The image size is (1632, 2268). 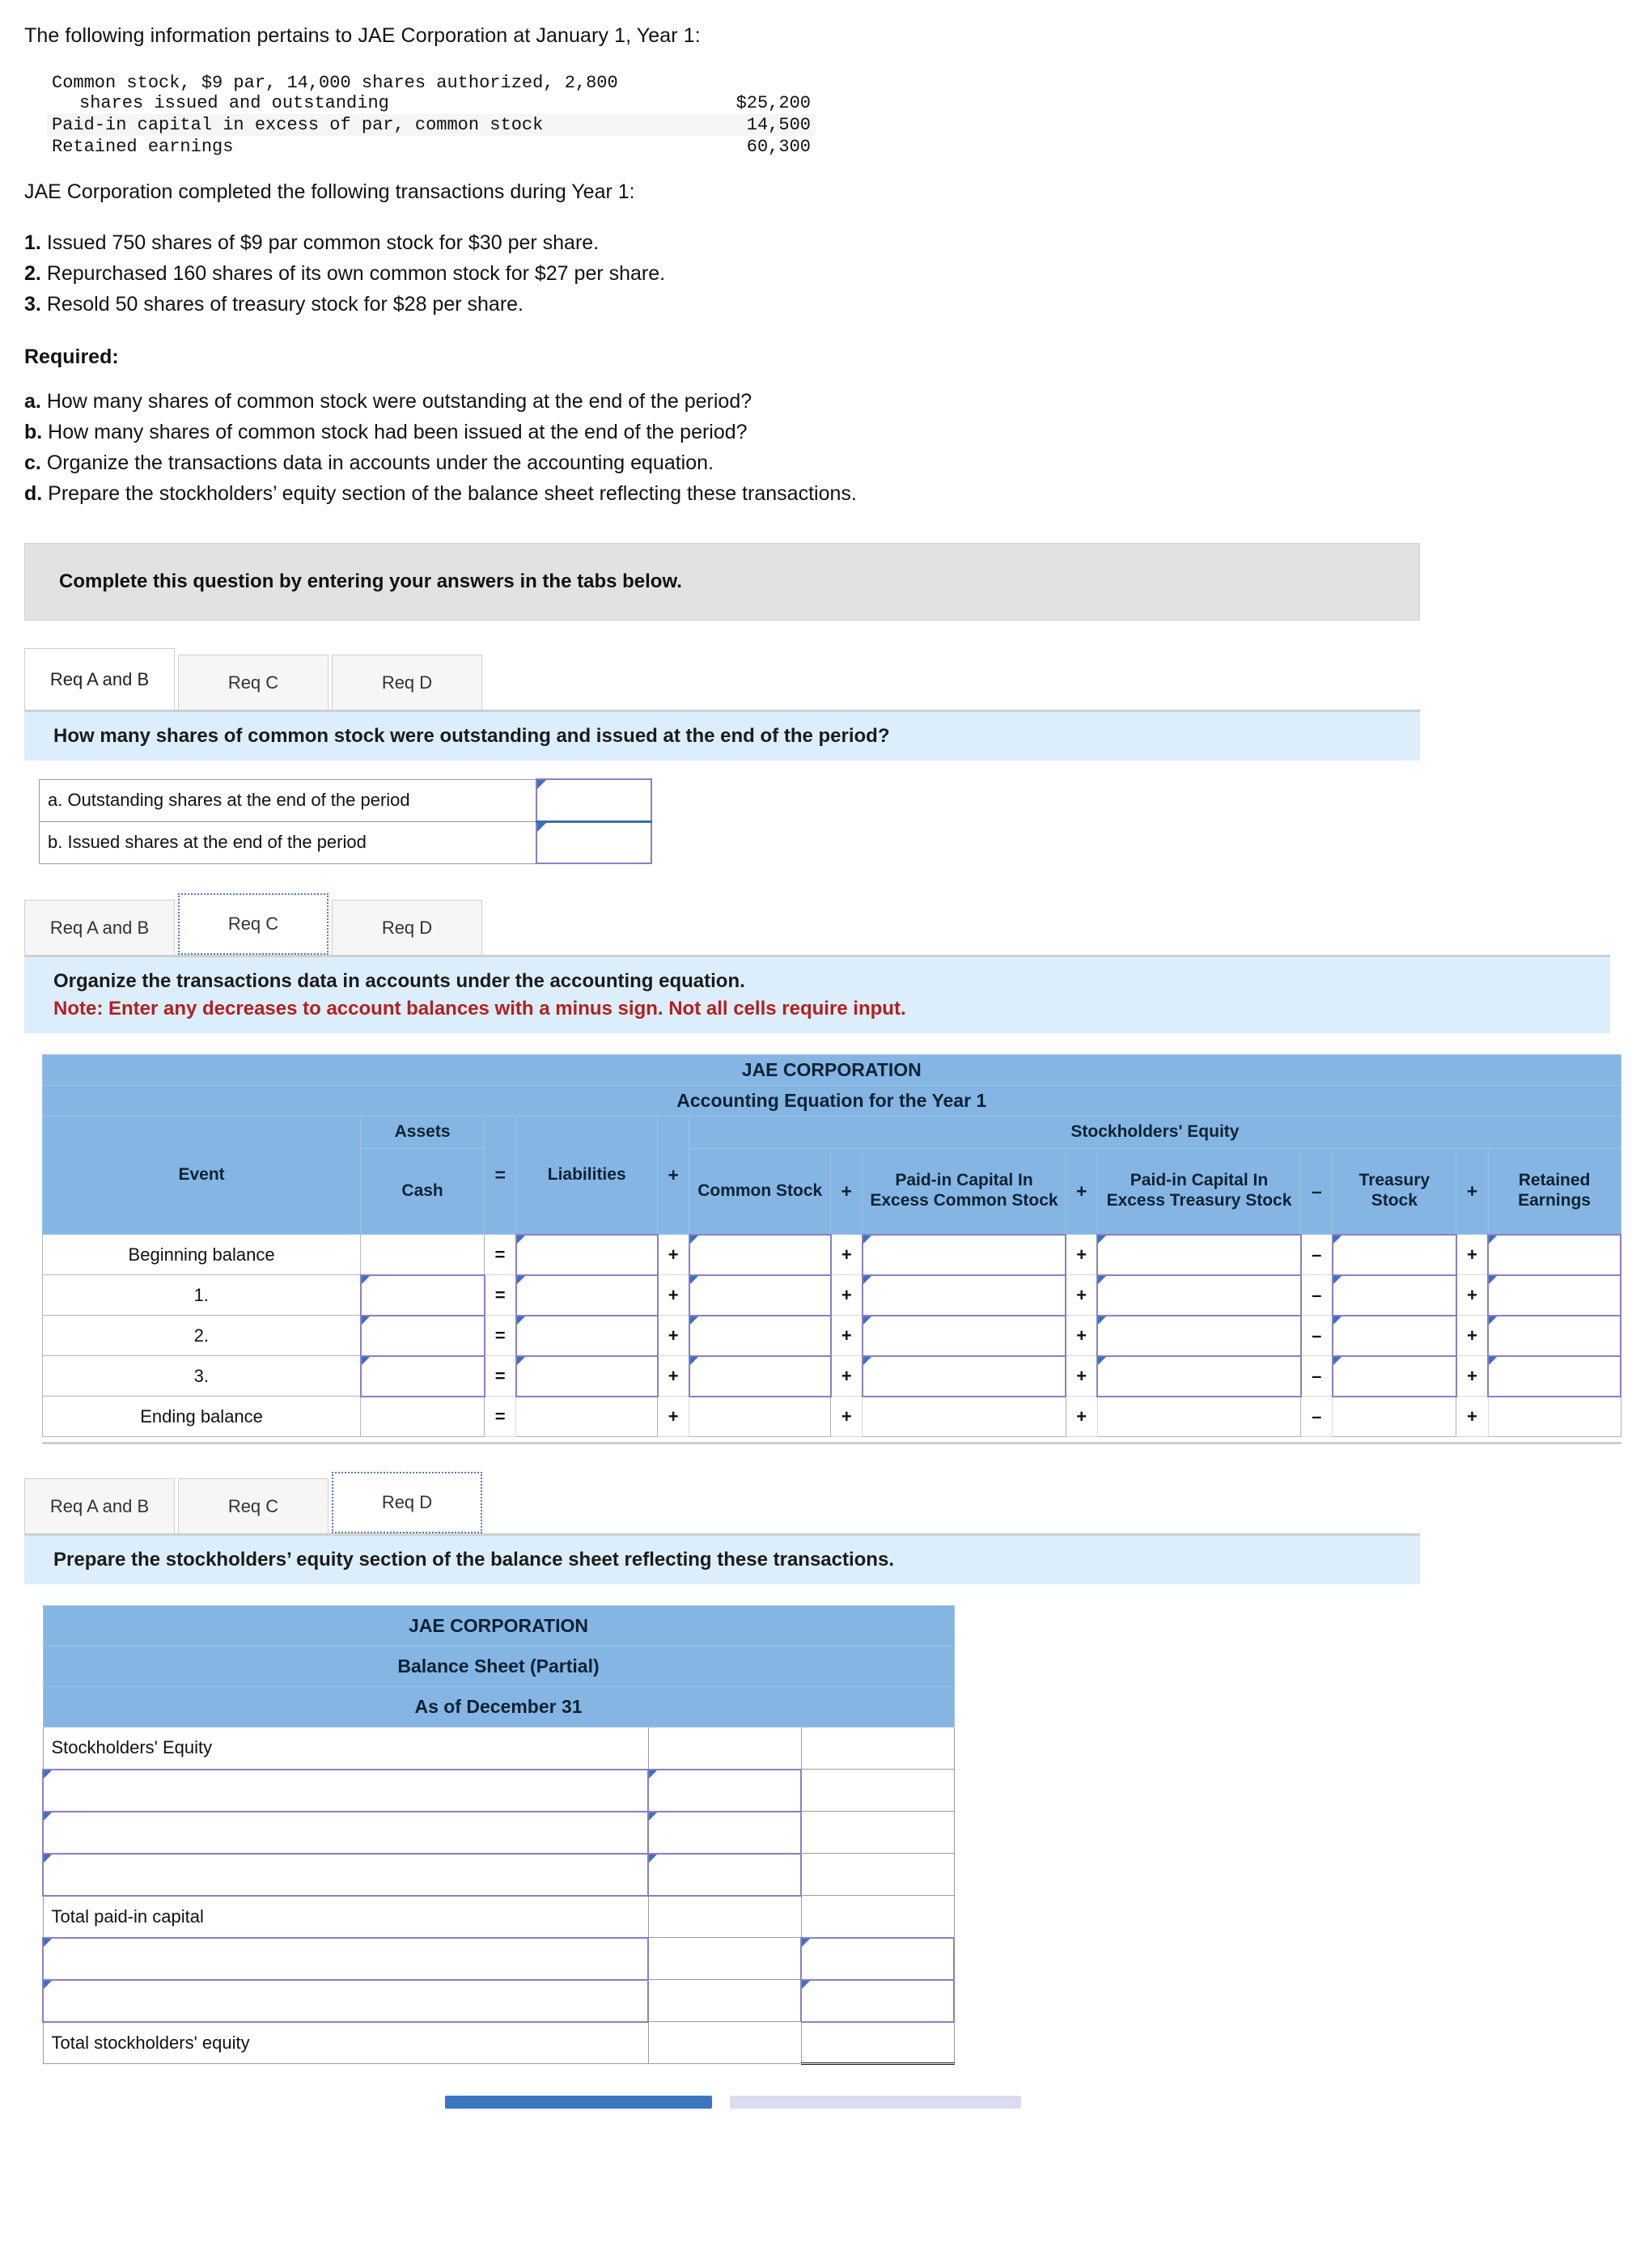 I want to click on req-ab-outstanding-cell, so click(x=593, y=800).